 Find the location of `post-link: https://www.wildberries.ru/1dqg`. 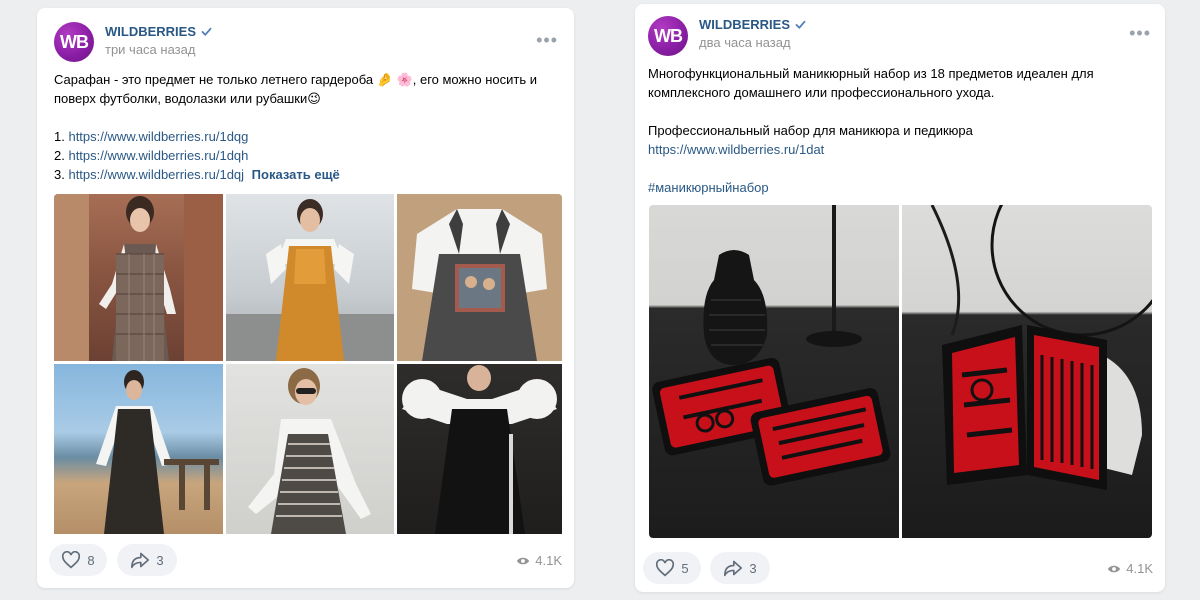

post-link: https://www.wildberries.ru/1dqg is located at coordinates (158, 136).